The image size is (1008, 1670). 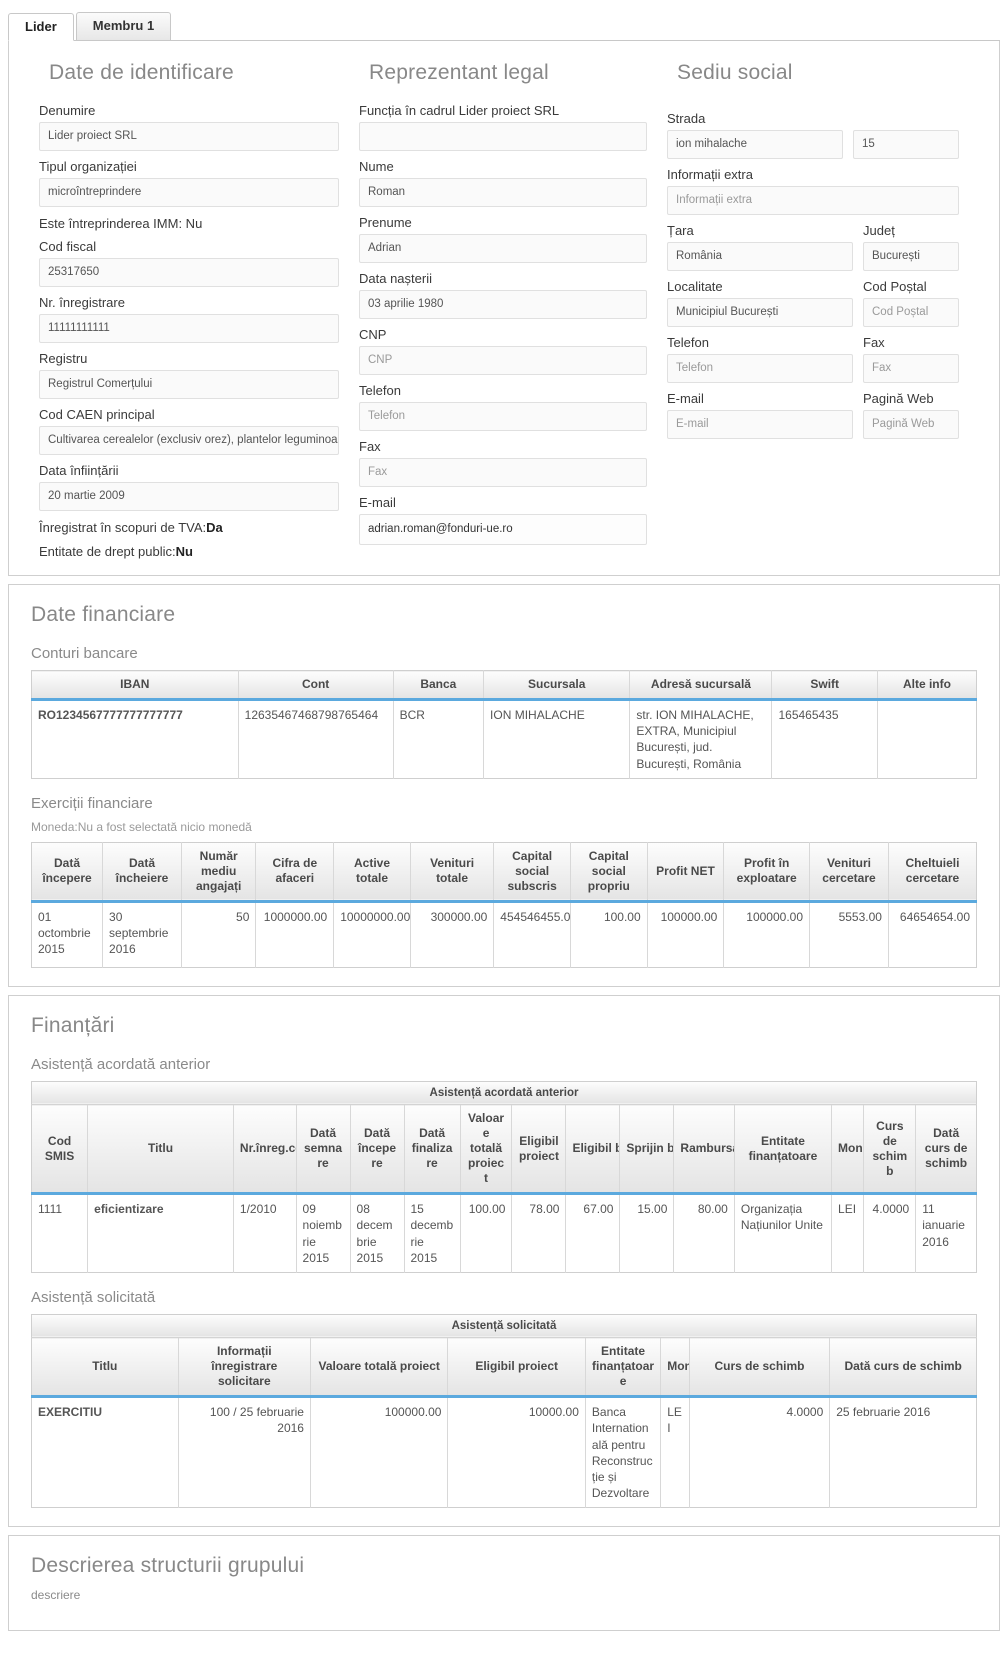 What do you see at coordinates (189, 384) in the screenshot?
I see `input-registru: Registrul Comerțului` at bounding box center [189, 384].